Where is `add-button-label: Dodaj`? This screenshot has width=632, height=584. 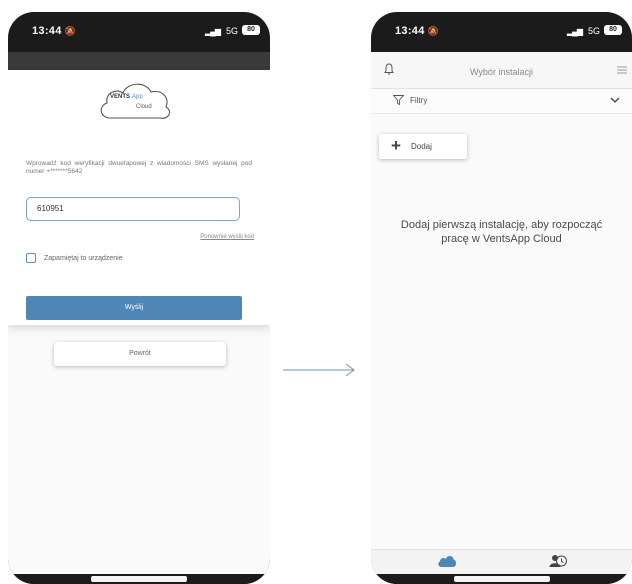 add-button-label: Dodaj is located at coordinates (421, 146).